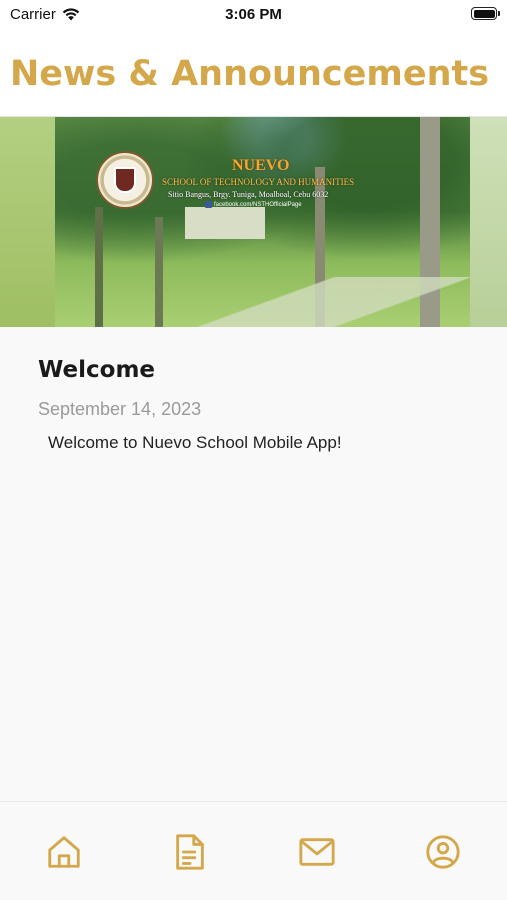 The height and width of the screenshot is (900, 507). I want to click on tab-home, so click(64, 852).